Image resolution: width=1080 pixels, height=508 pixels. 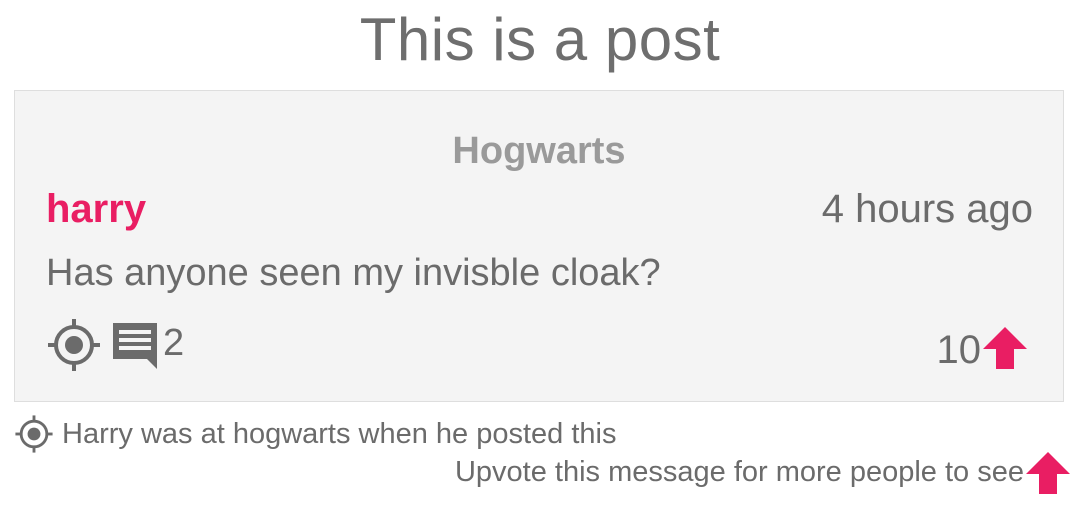 What do you see at coordinates (539, 151) in the screenshot?
I see `post-location-title: Hogwarts` at bounding box center [539, 151].